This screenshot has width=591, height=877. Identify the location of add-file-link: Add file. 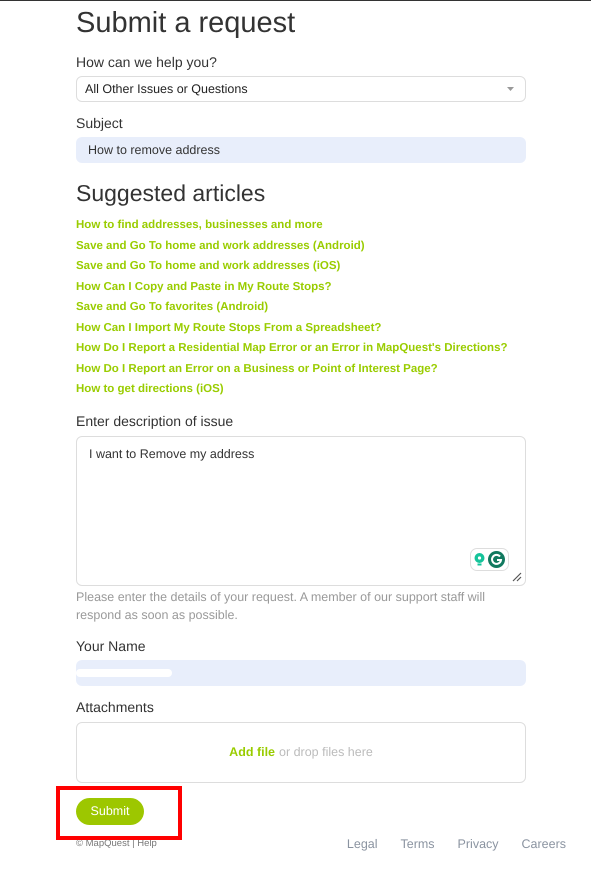
(252, 752).